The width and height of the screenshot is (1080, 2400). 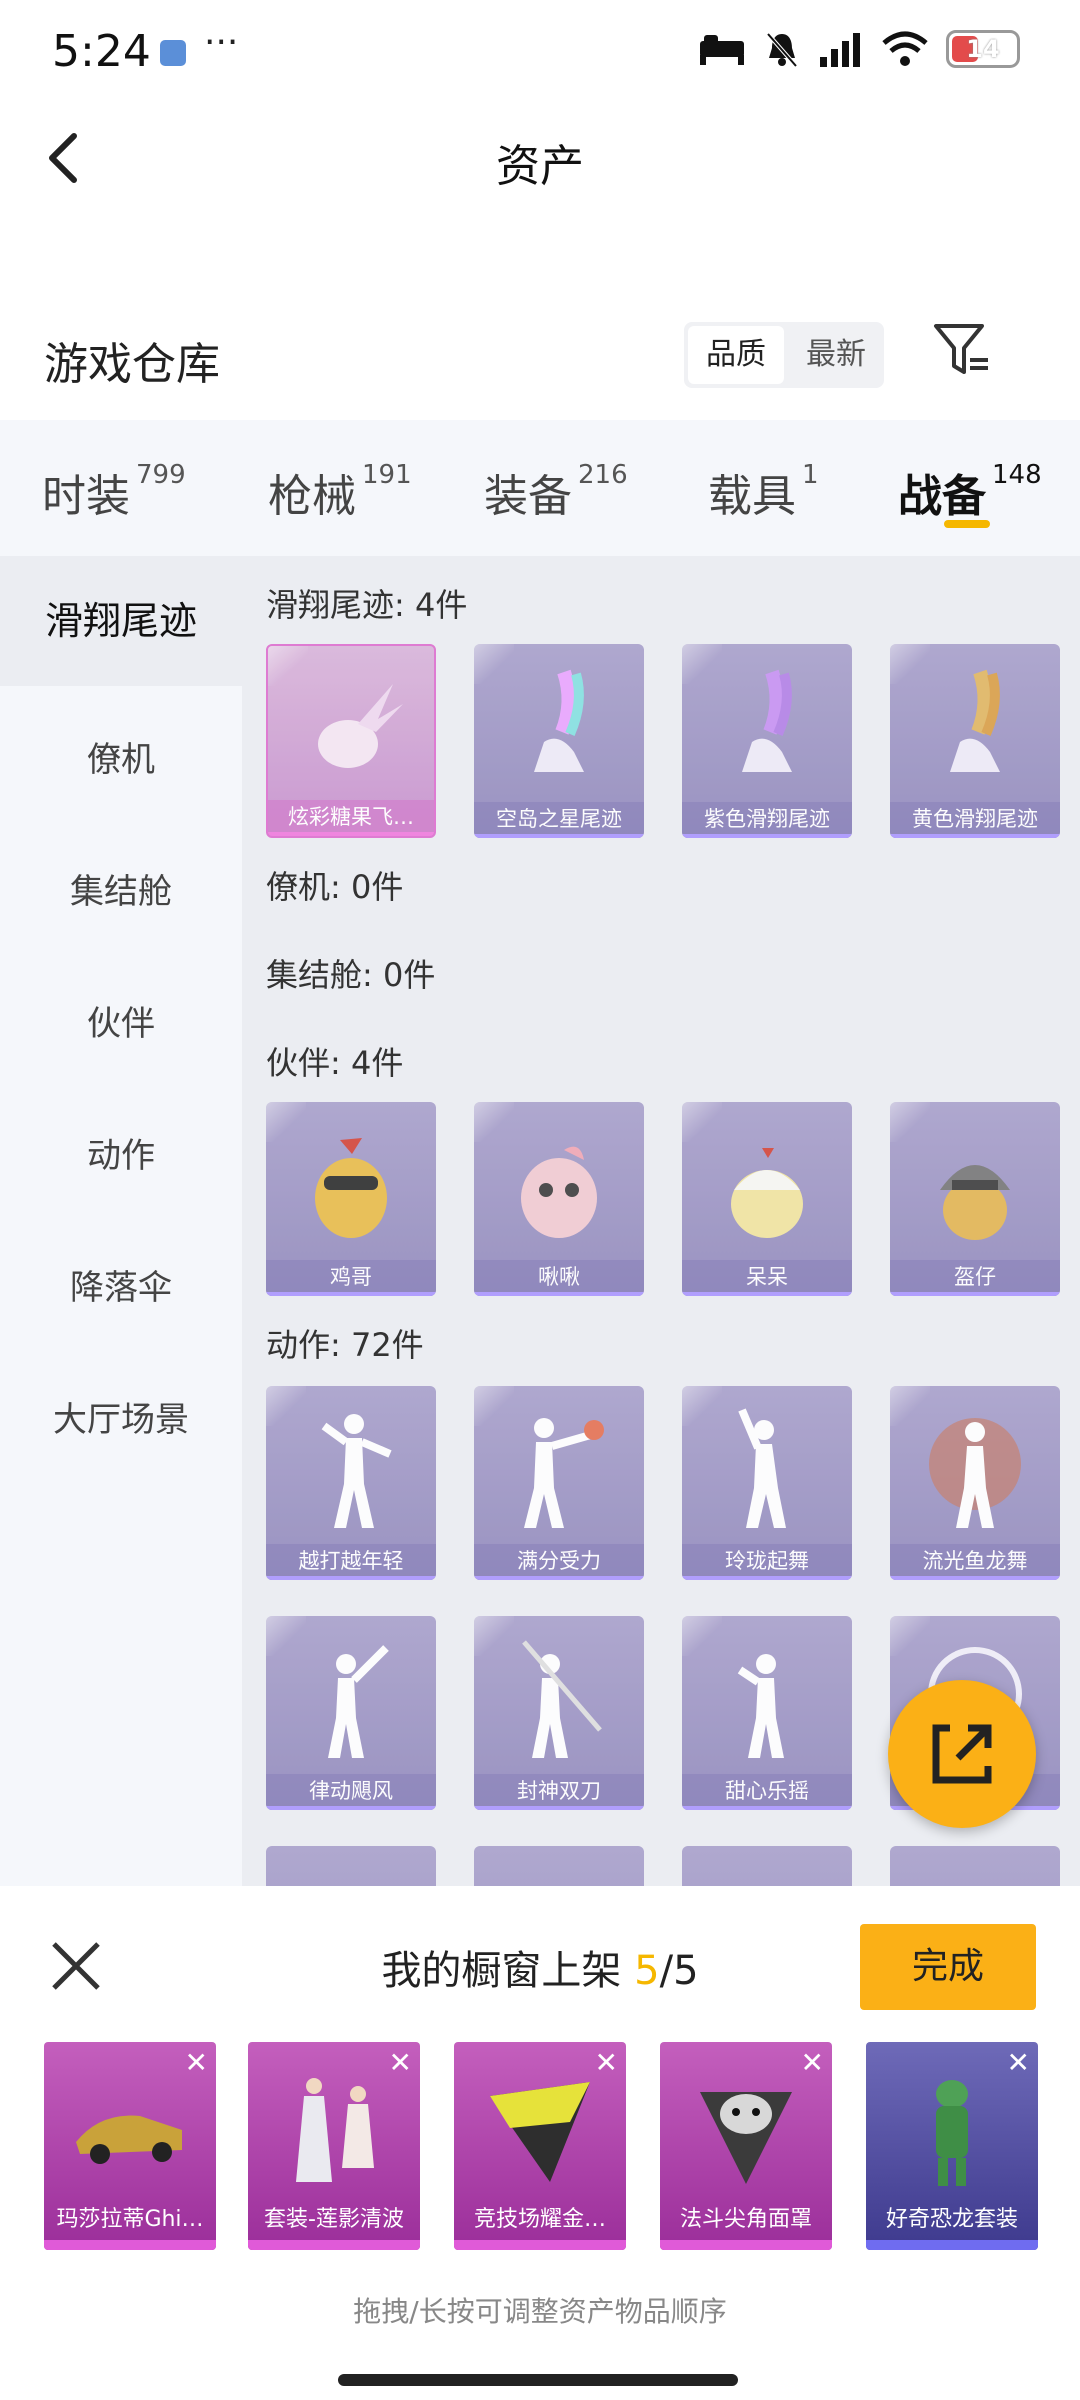 I want to click on sort-toggle: 品质 最新, so click(x=784, y=355).